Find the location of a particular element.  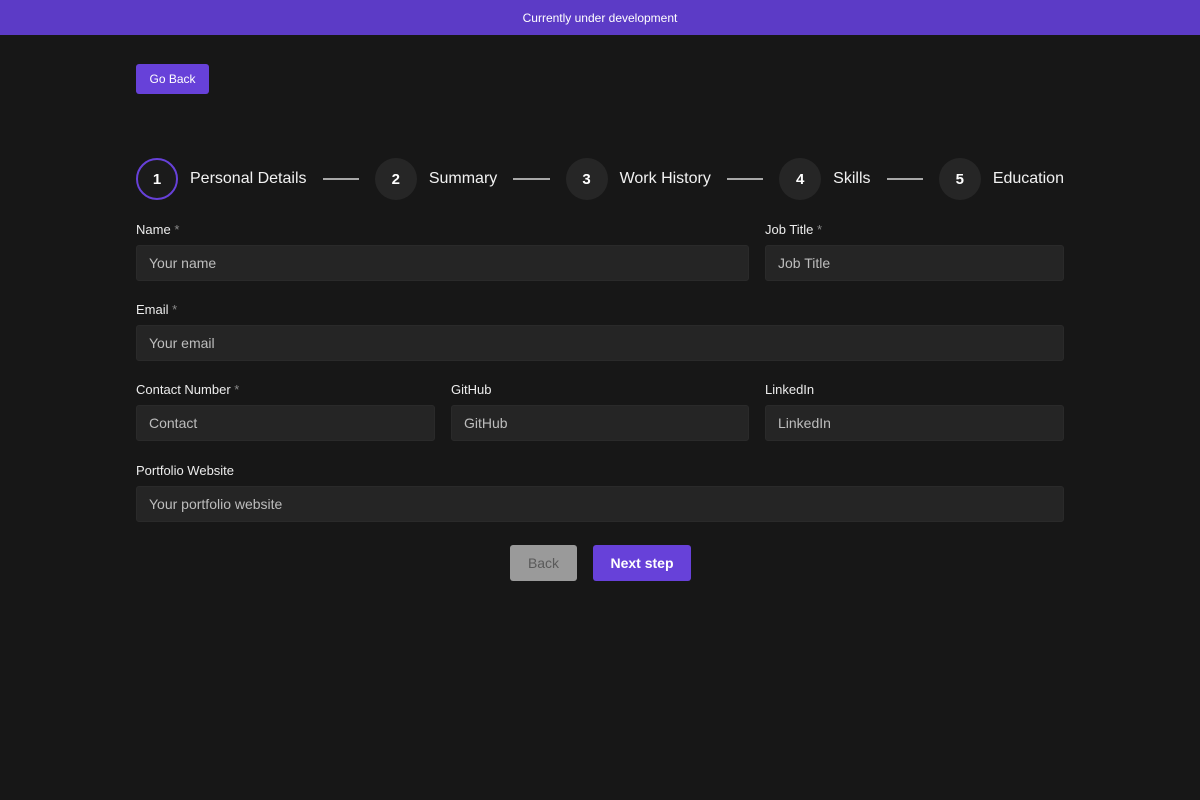

step-number-badge: 5 is located at coordinates (959, 179).